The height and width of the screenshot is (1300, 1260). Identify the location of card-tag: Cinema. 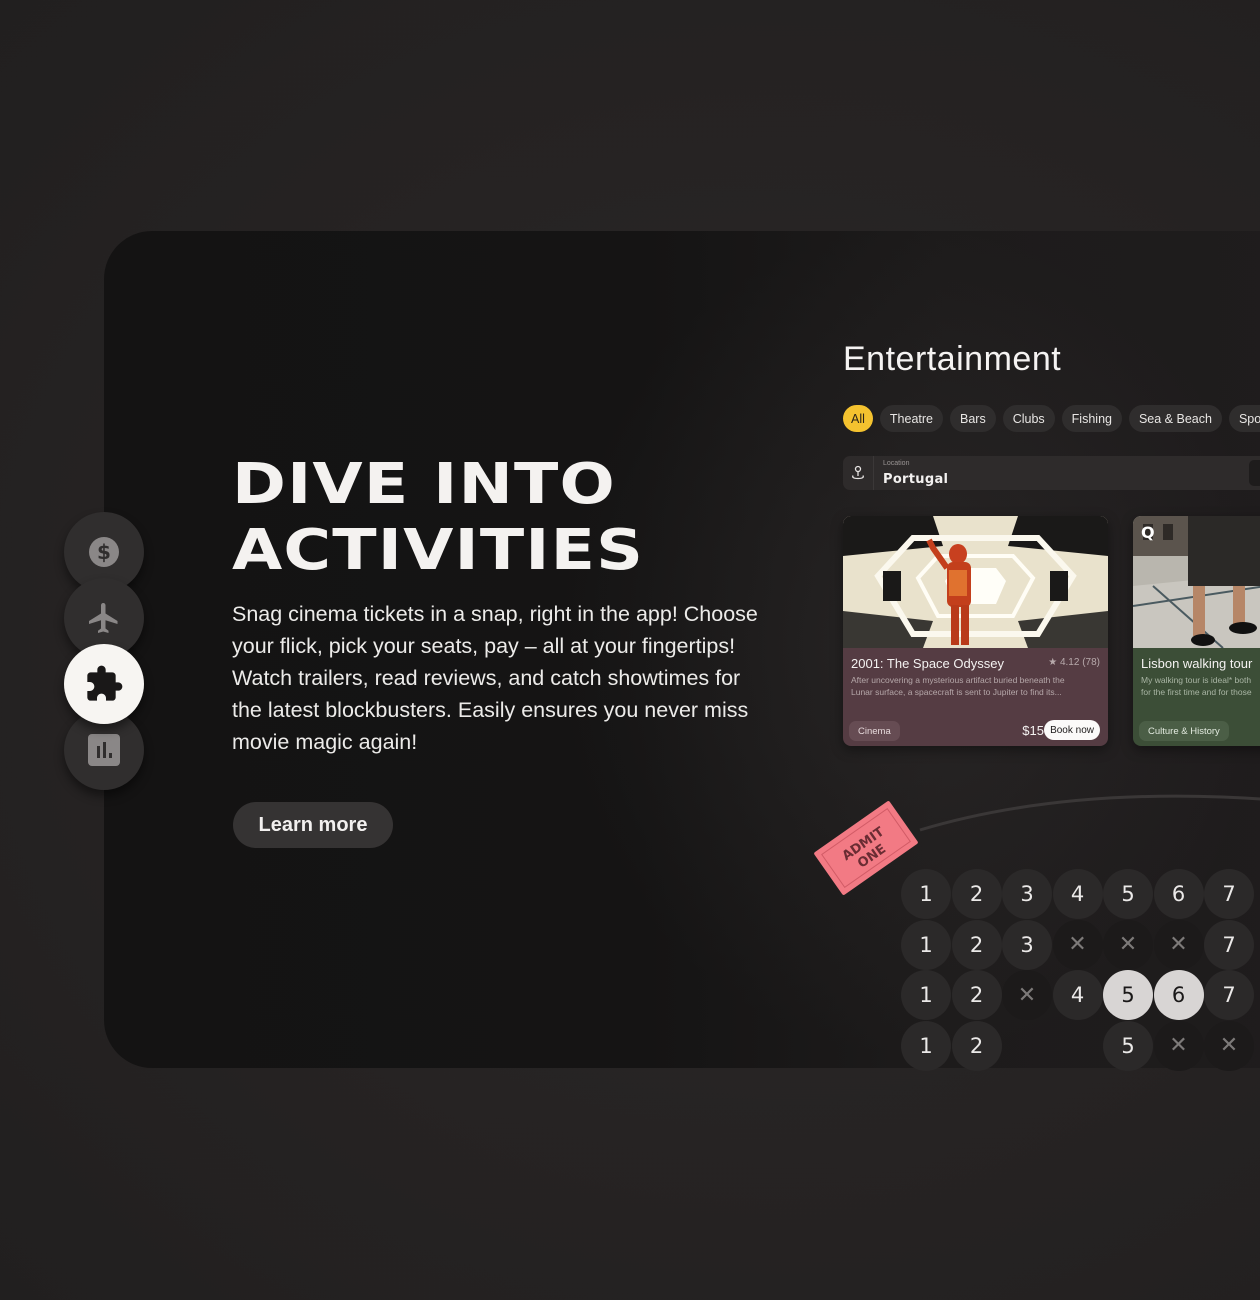
(874, 731).